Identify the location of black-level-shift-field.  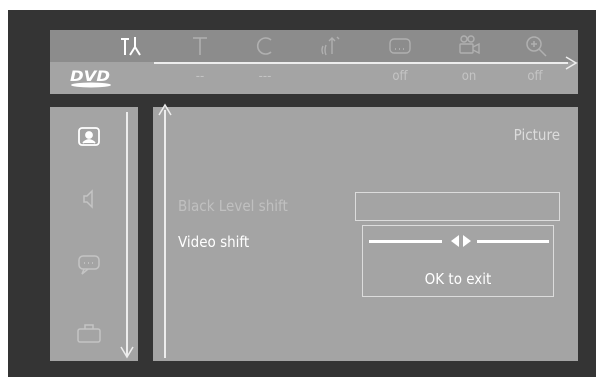
(457, 206).